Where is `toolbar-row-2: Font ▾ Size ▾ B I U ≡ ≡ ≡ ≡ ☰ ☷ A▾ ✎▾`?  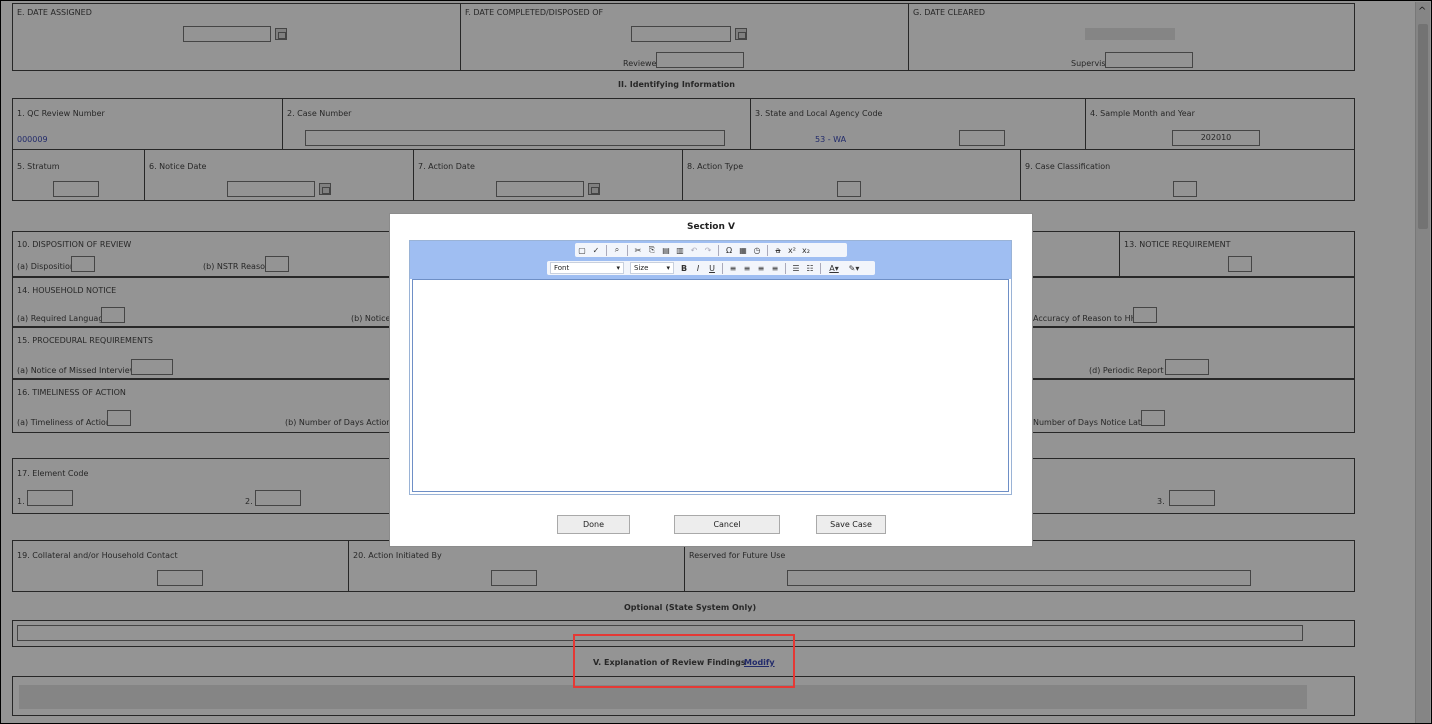 toolbar-row-2: Font ▾ Size ▾ B I U ≡ ≡ ≡ ≡ ☰ ☷ A▾ ✎▾ is located at coordinates (711, 268).